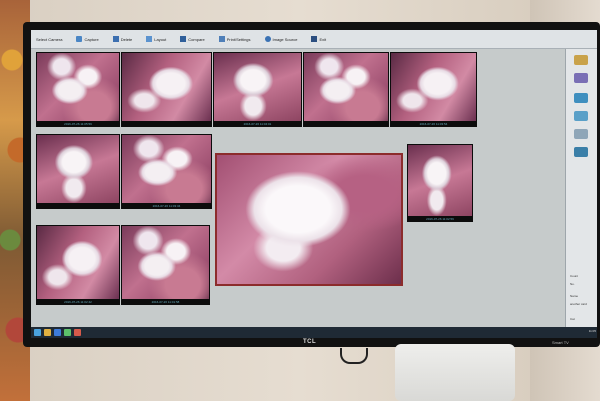  Describe the element at coordinates (574, 296) in the screenshot. I see `sidebar-label: Name` at that location.